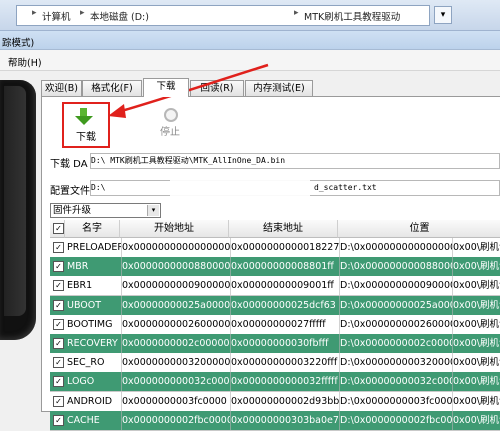 The image size is (500, 431). What do you see at coordinates (93, 247) in the screenshot?
I see `cell-name: PRELOADER` at bounding box center [93, 247].